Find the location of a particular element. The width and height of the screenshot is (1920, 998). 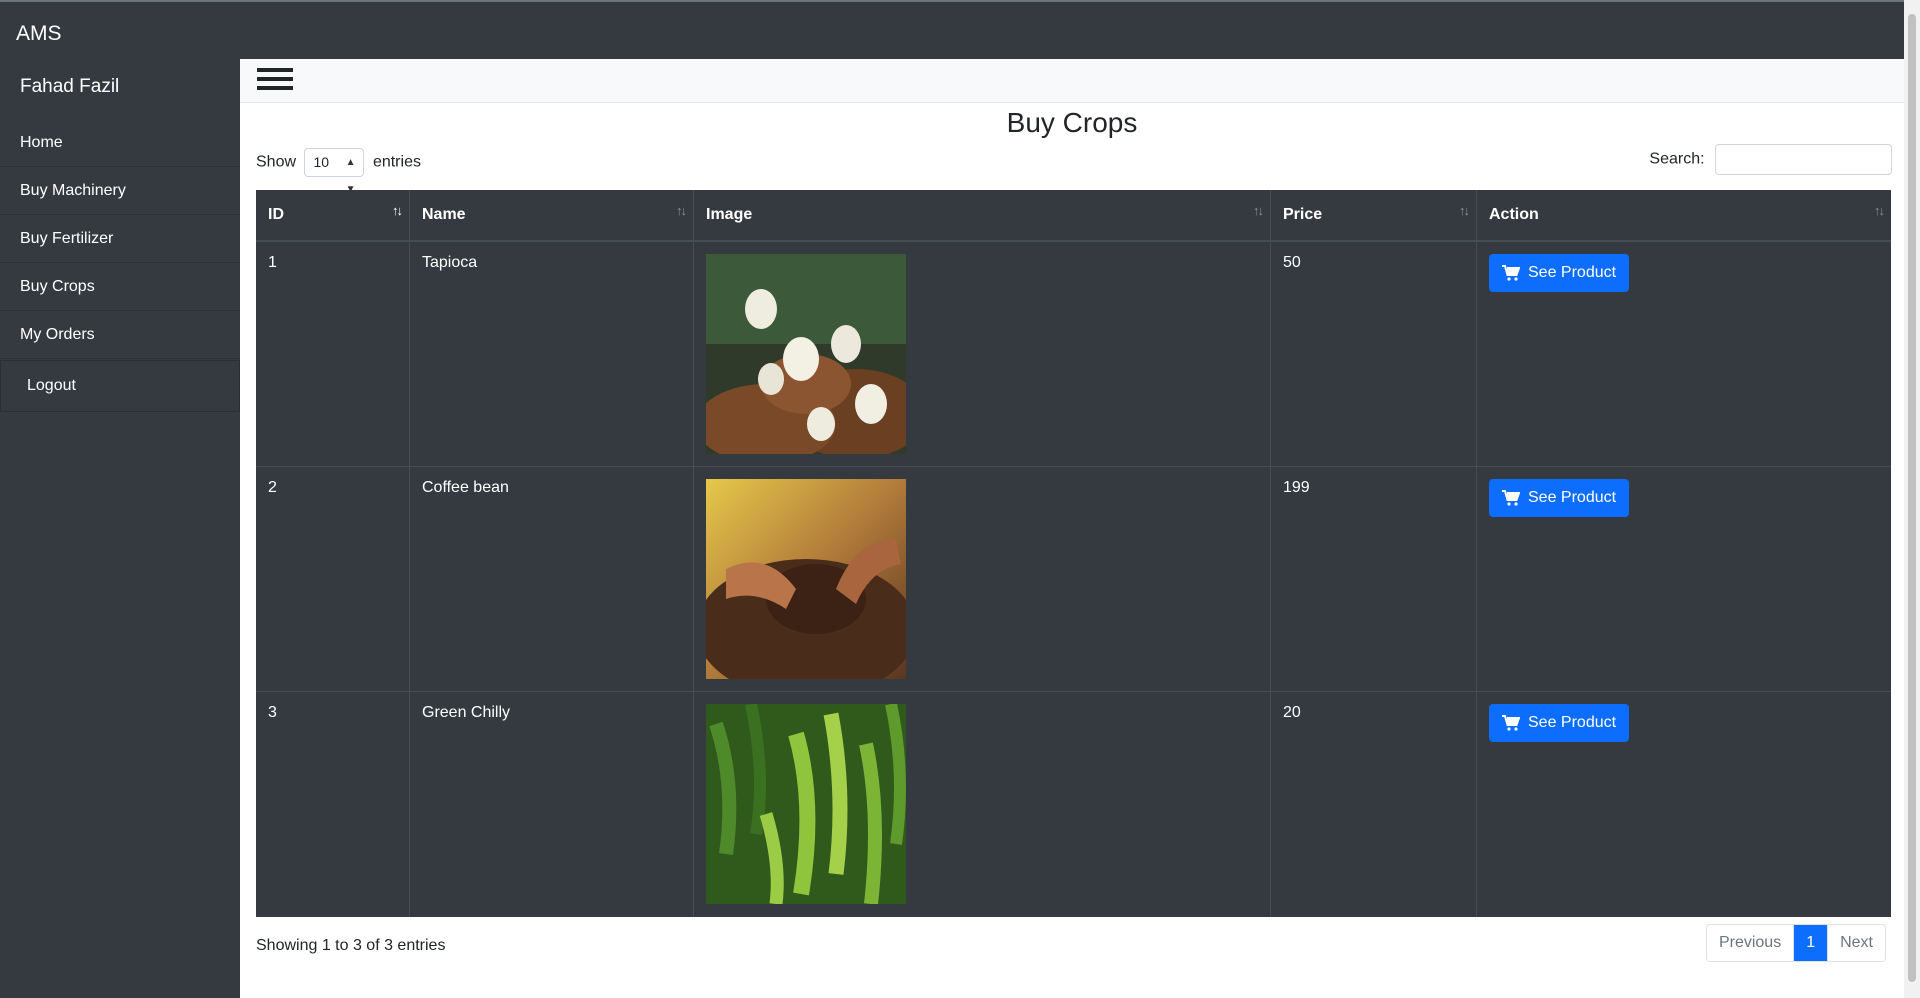

entries-length-value: 10 is located at coordinates (321, 162).